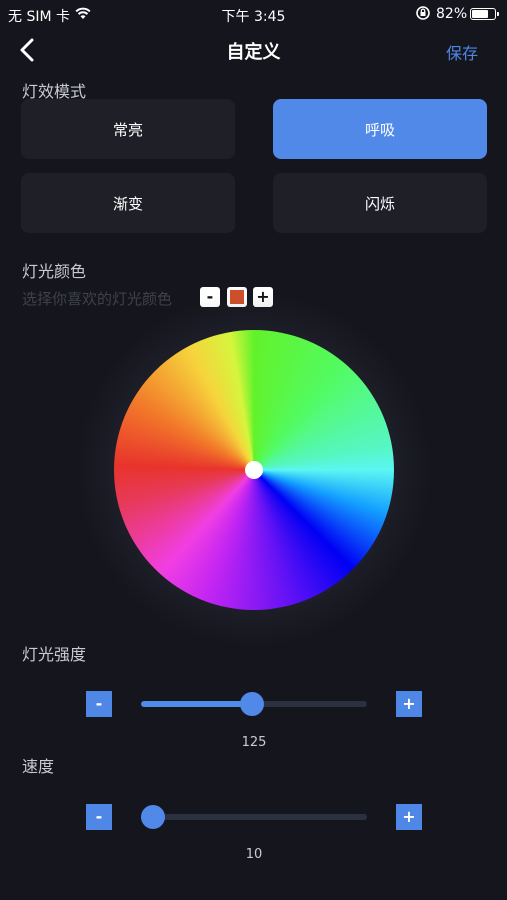 The width and height of the screenshot is (507, 900). What do you see at coordinates (462, 52) in the screenshot?
I see `save-button: 保存` at bounding box center [462, 52].